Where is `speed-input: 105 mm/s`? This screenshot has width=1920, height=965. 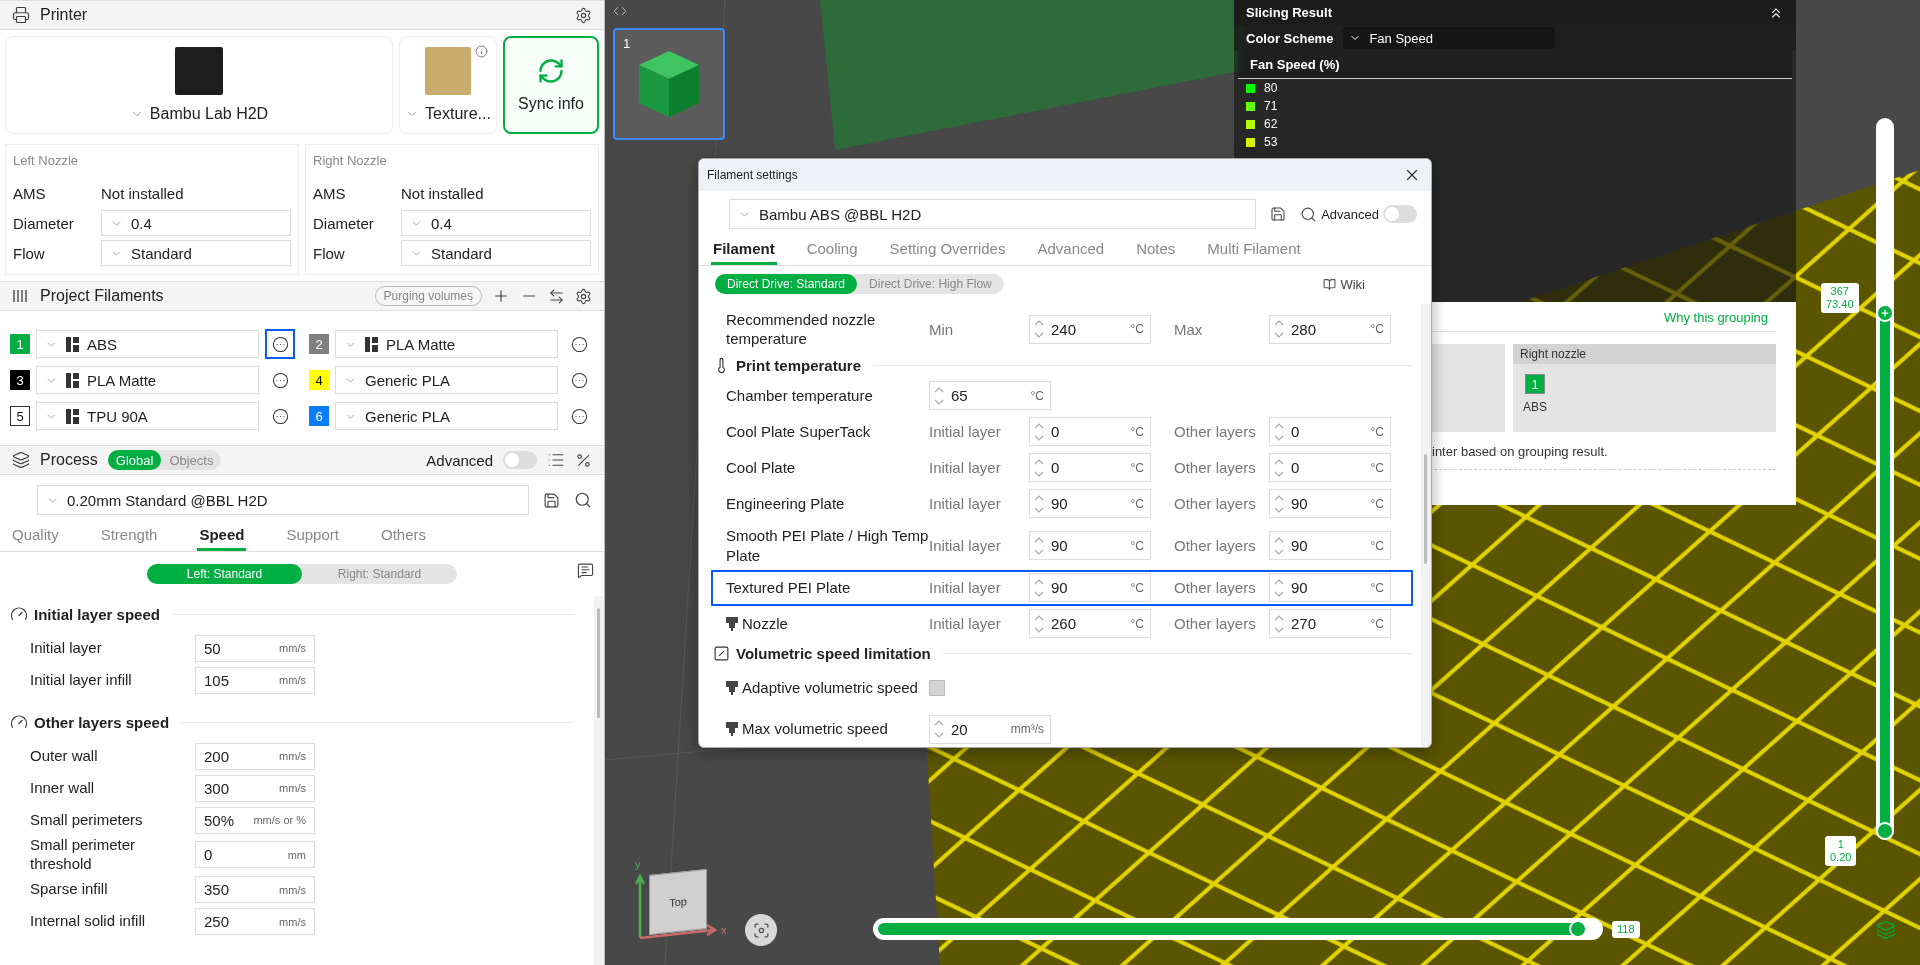 speed-input: 105 mm/s is located at coordinates (255, 680).